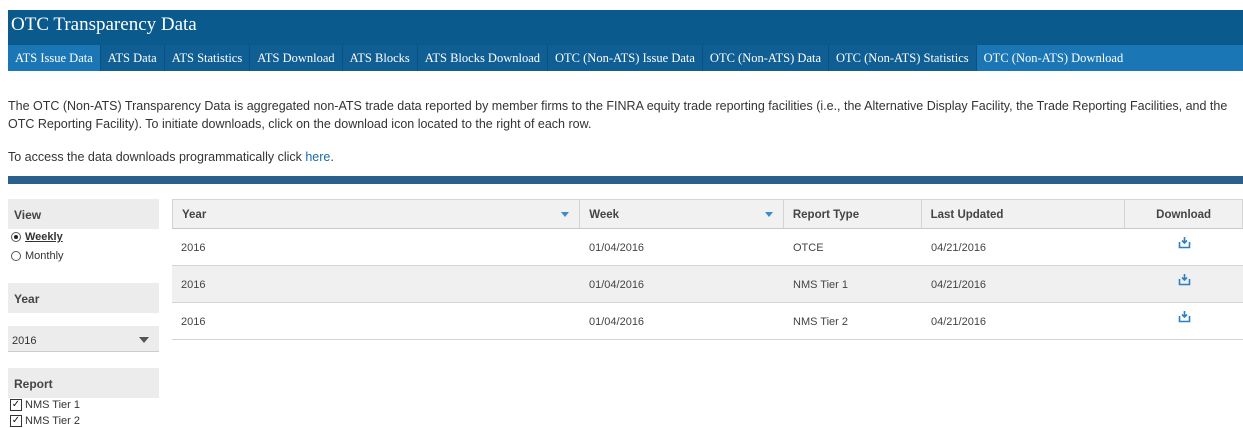  What do you see at coordinates (317, 157) in the screenshot?
I see `api-access-link: here` at bounding box center [317, 157].